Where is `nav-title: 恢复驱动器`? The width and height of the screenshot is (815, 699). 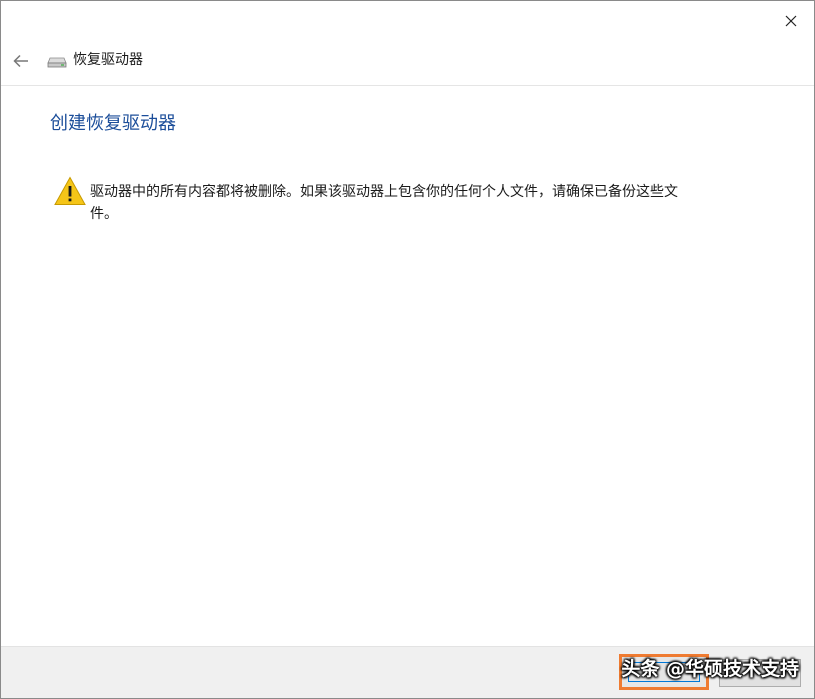 nav-title: 恢复驱动器 is located at coordinates (108, 60).